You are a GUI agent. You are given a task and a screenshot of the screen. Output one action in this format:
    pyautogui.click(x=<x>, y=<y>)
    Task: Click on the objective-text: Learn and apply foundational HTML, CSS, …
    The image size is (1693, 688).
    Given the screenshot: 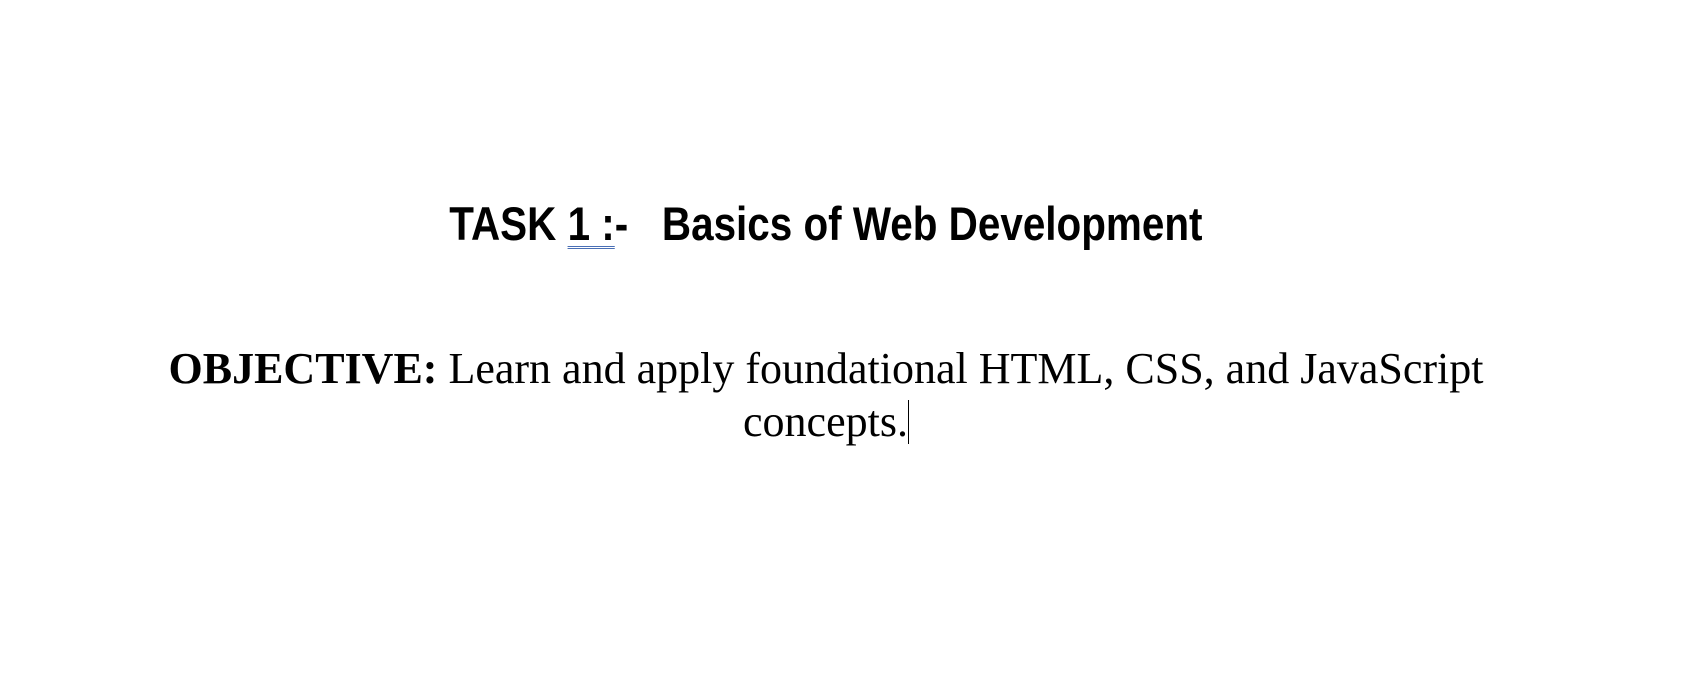 What is the action you would take?
    pyautogui.click(x=960, y=395)
    